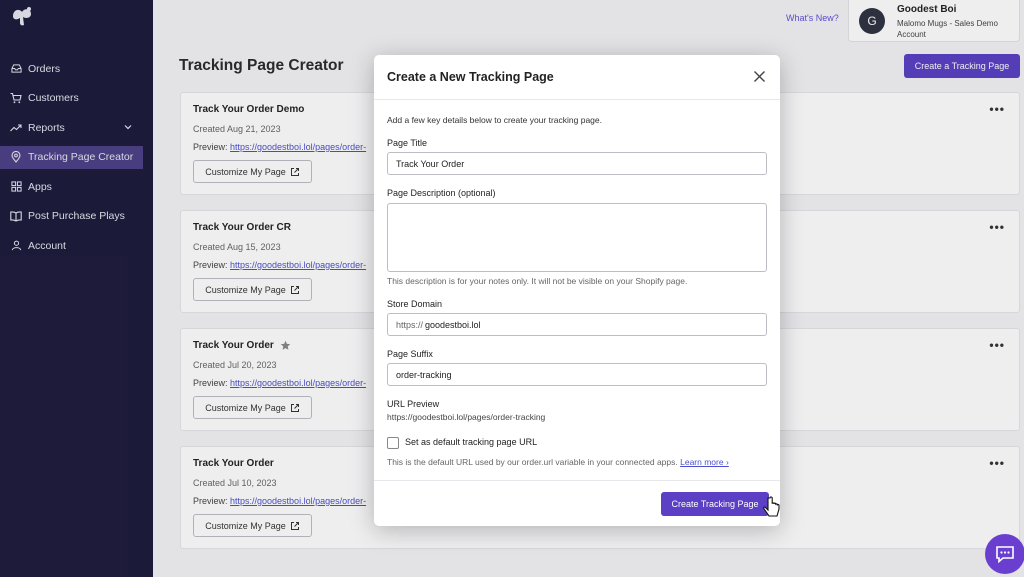 The height and width of the screenshot is (577, 1024). What do you see at coordinates (430, 163) in the screenshot?
I see `page-title-value: Track Your Order` at bounding box center [430, 163].